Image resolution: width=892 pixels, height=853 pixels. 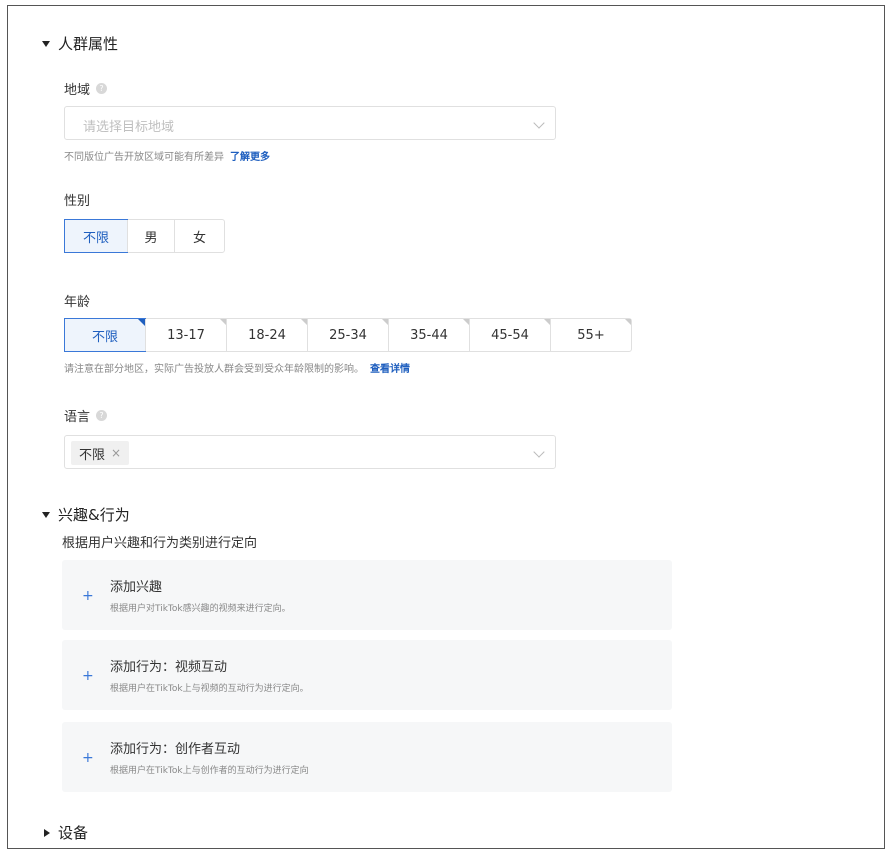 I want to click on interest-subtitle: 根据用户兴趣和行为类别进行定向, so click(x=160, y=543).